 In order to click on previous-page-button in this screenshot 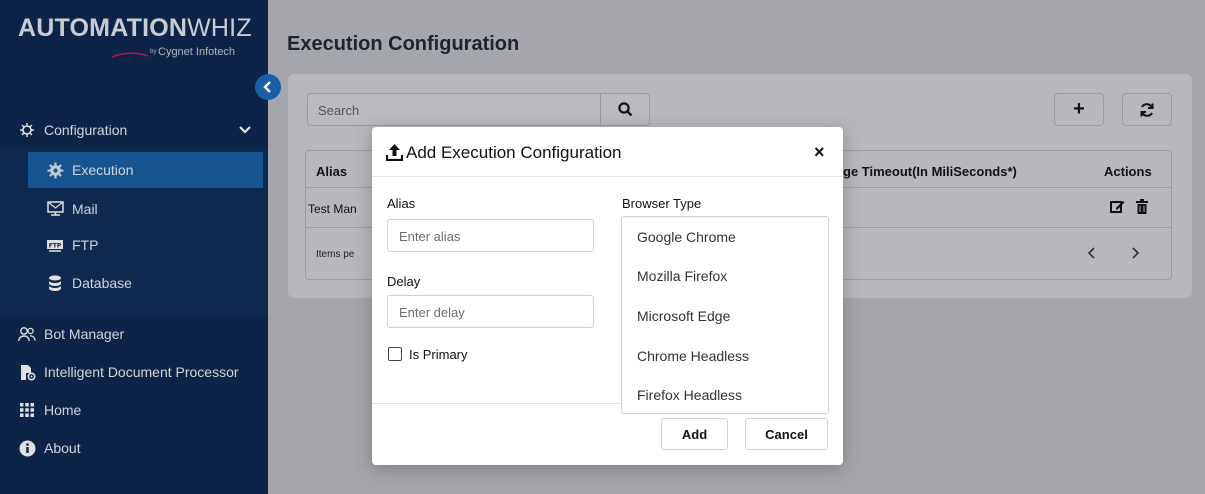, I will do `click(1092, 254)`.